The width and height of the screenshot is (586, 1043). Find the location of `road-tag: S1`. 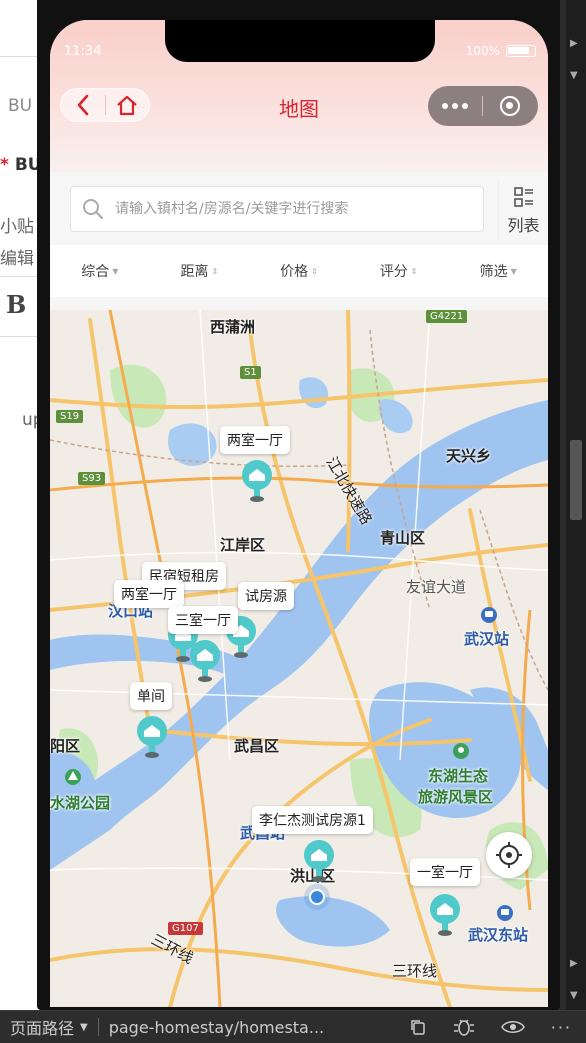

road-tag: S1 is located at coordinates (250, 372).